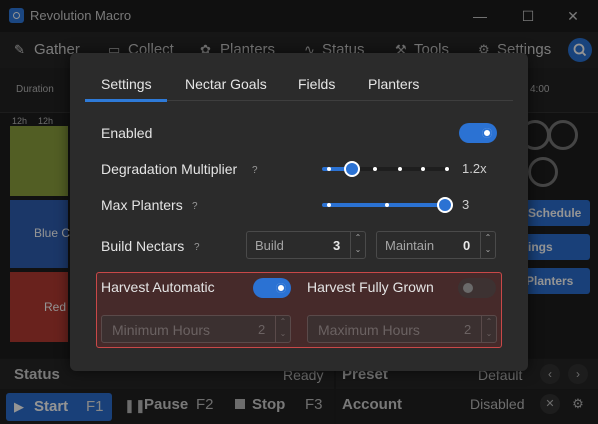 Image resolution: width=598 pixels, height=424 pixels. Describe the element at coordinates (142, 205) in the screenshot. I see `max-planters-label: Max Planters` at that location.